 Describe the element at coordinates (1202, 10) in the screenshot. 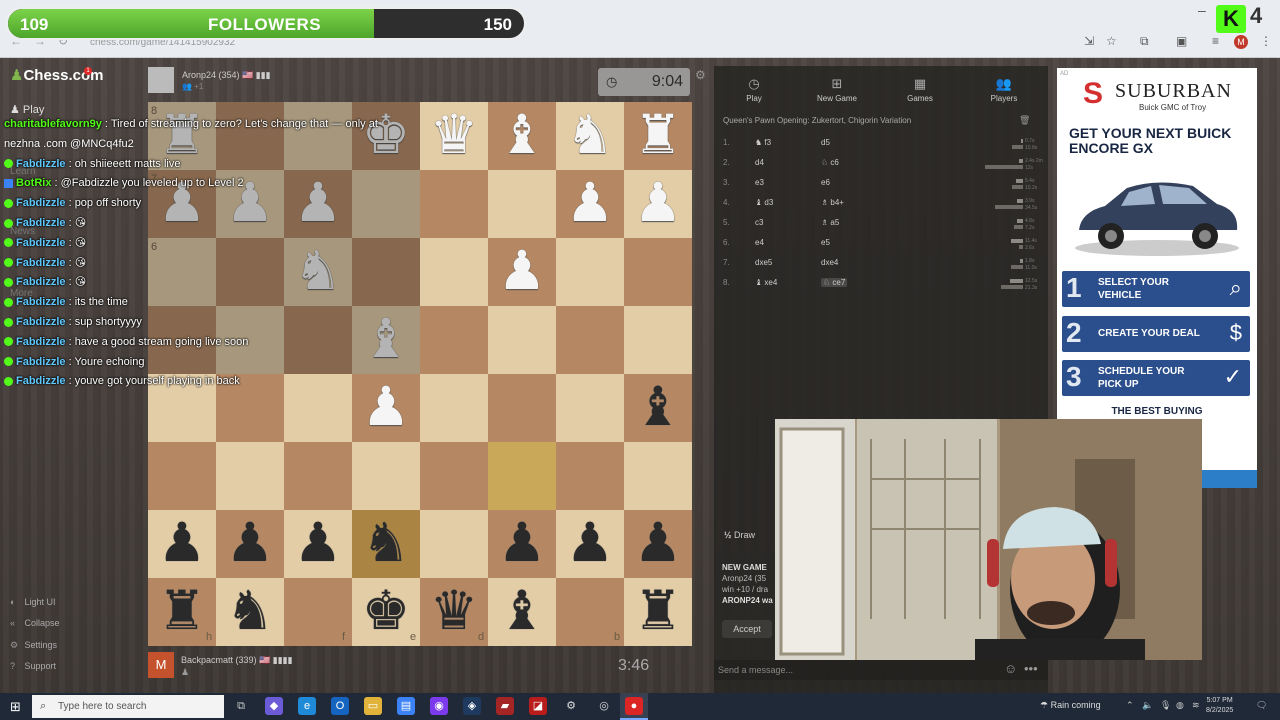

I see `minimize-icon: –` at that location.